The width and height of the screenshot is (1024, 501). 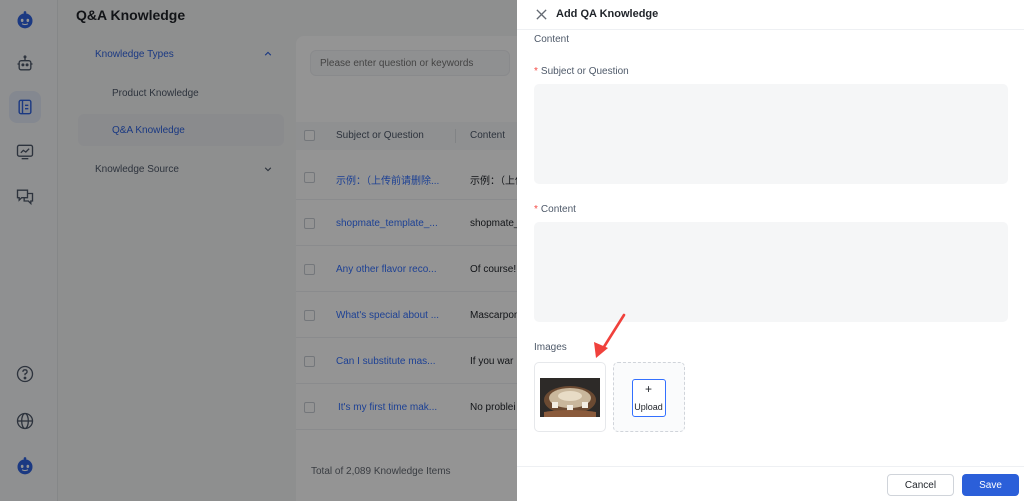 I want to click on upload-button: + Upload, so click(x=649, y=398).